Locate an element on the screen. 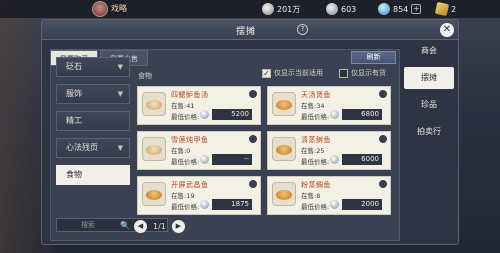  currency-silver: 603 is located at coordinates (341, 9).